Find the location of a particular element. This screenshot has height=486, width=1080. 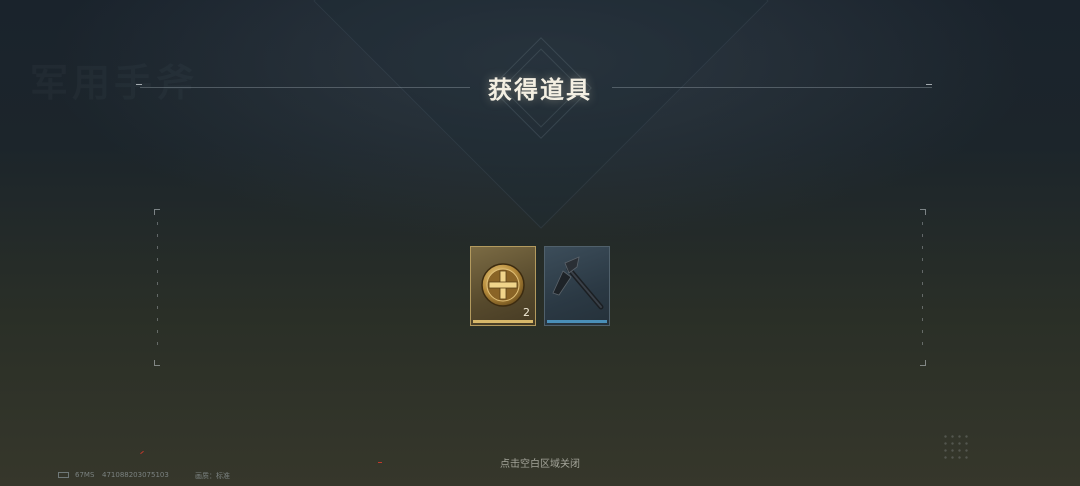

header-tick-right is located at coordinates (929, 84).